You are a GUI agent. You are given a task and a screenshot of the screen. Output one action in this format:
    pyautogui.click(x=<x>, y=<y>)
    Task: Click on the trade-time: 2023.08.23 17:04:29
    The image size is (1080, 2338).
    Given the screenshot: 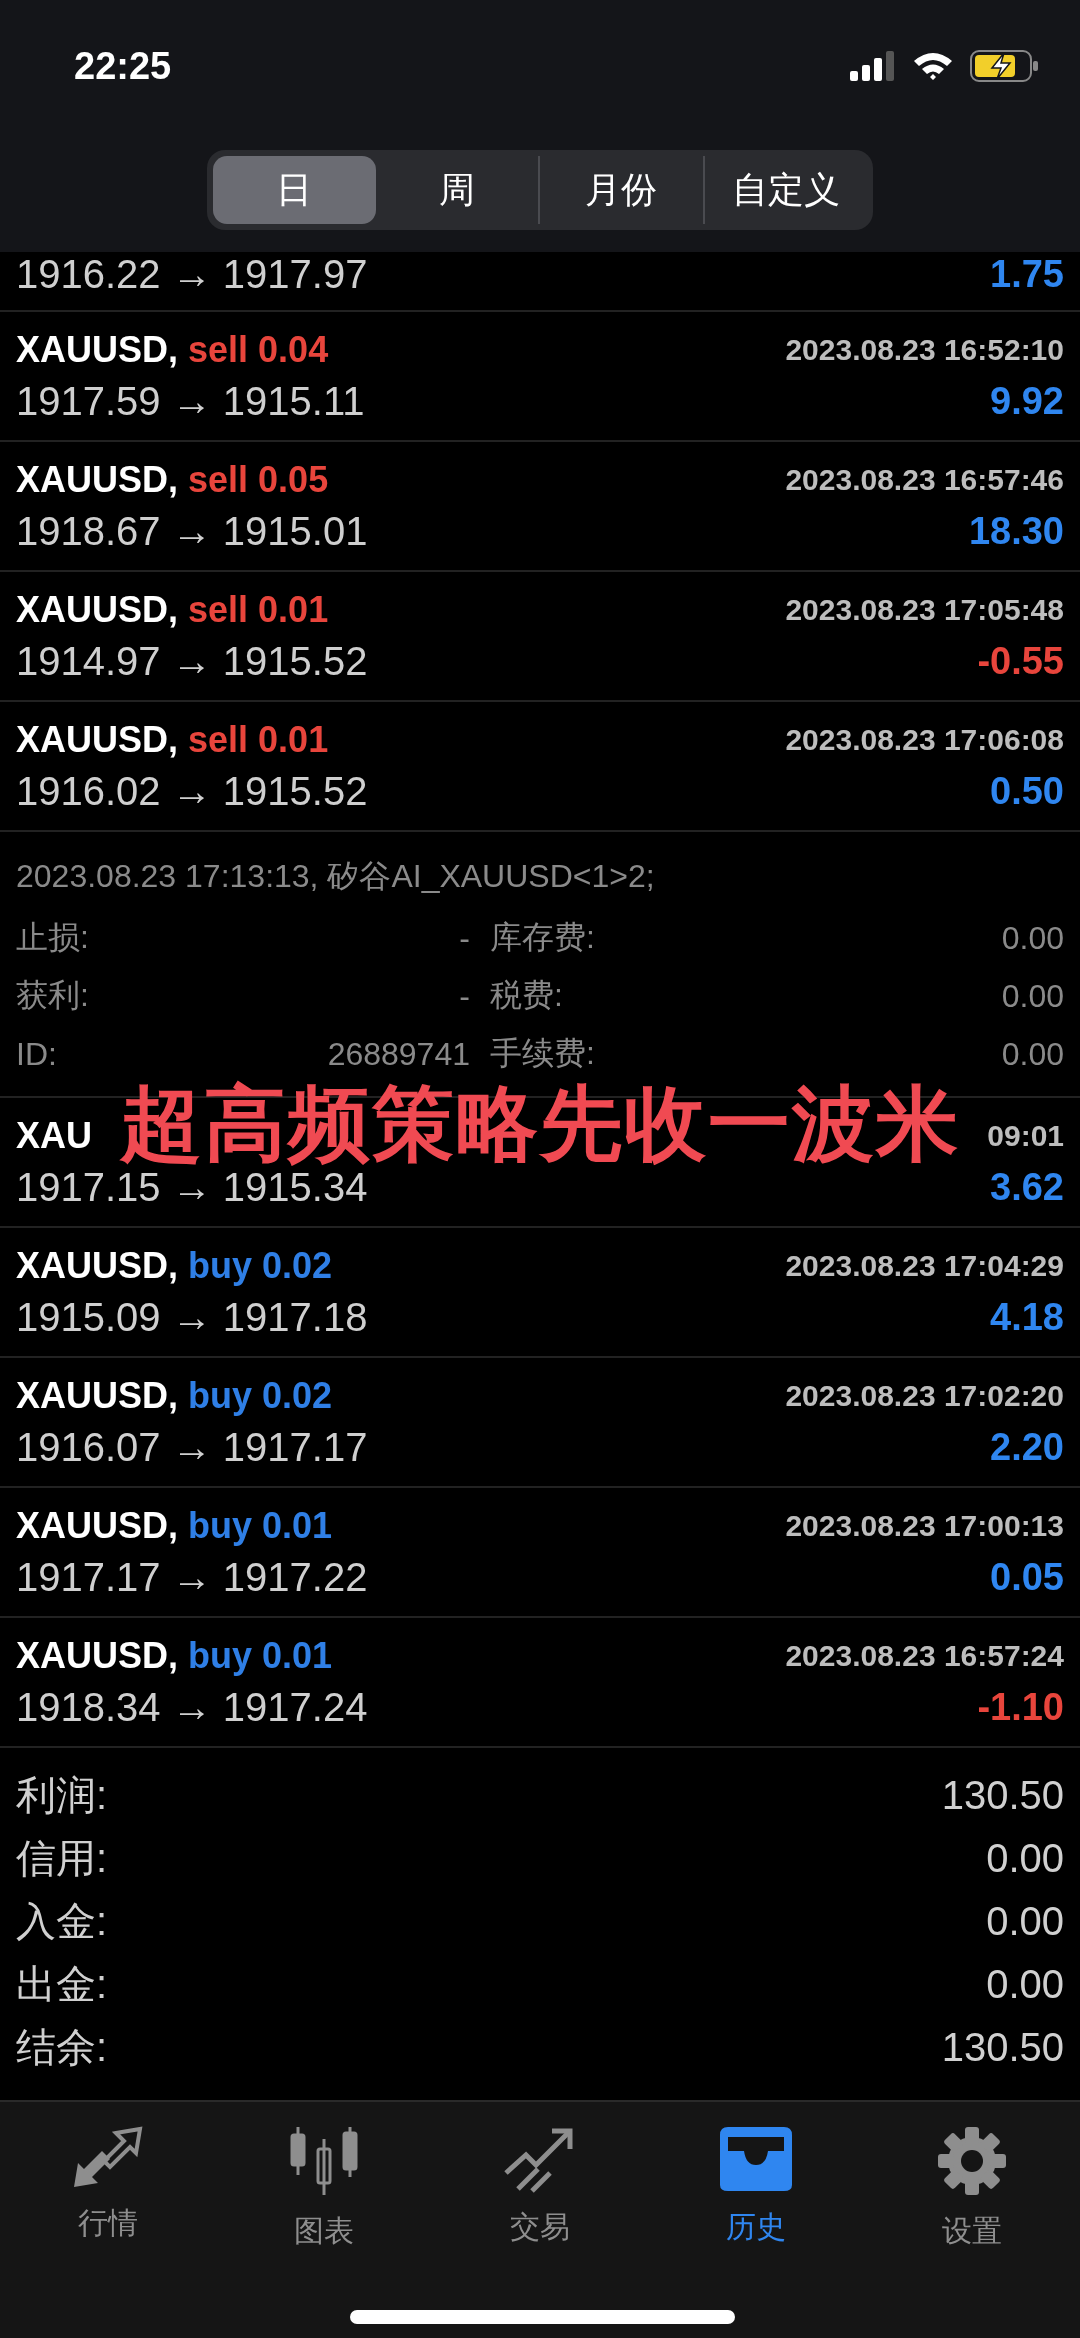 What is the action you would take?
    pyautogui.click(x=924, y=1265)
    